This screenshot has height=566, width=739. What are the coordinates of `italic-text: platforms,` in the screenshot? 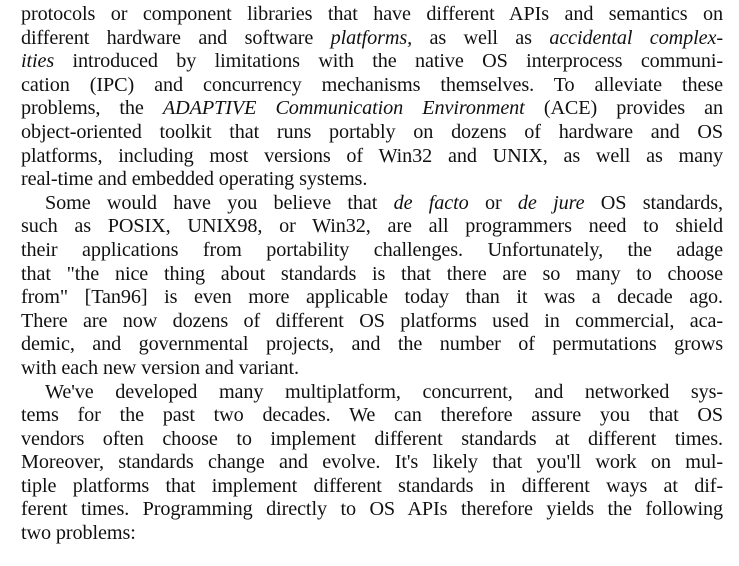 It's located at (371, 37).